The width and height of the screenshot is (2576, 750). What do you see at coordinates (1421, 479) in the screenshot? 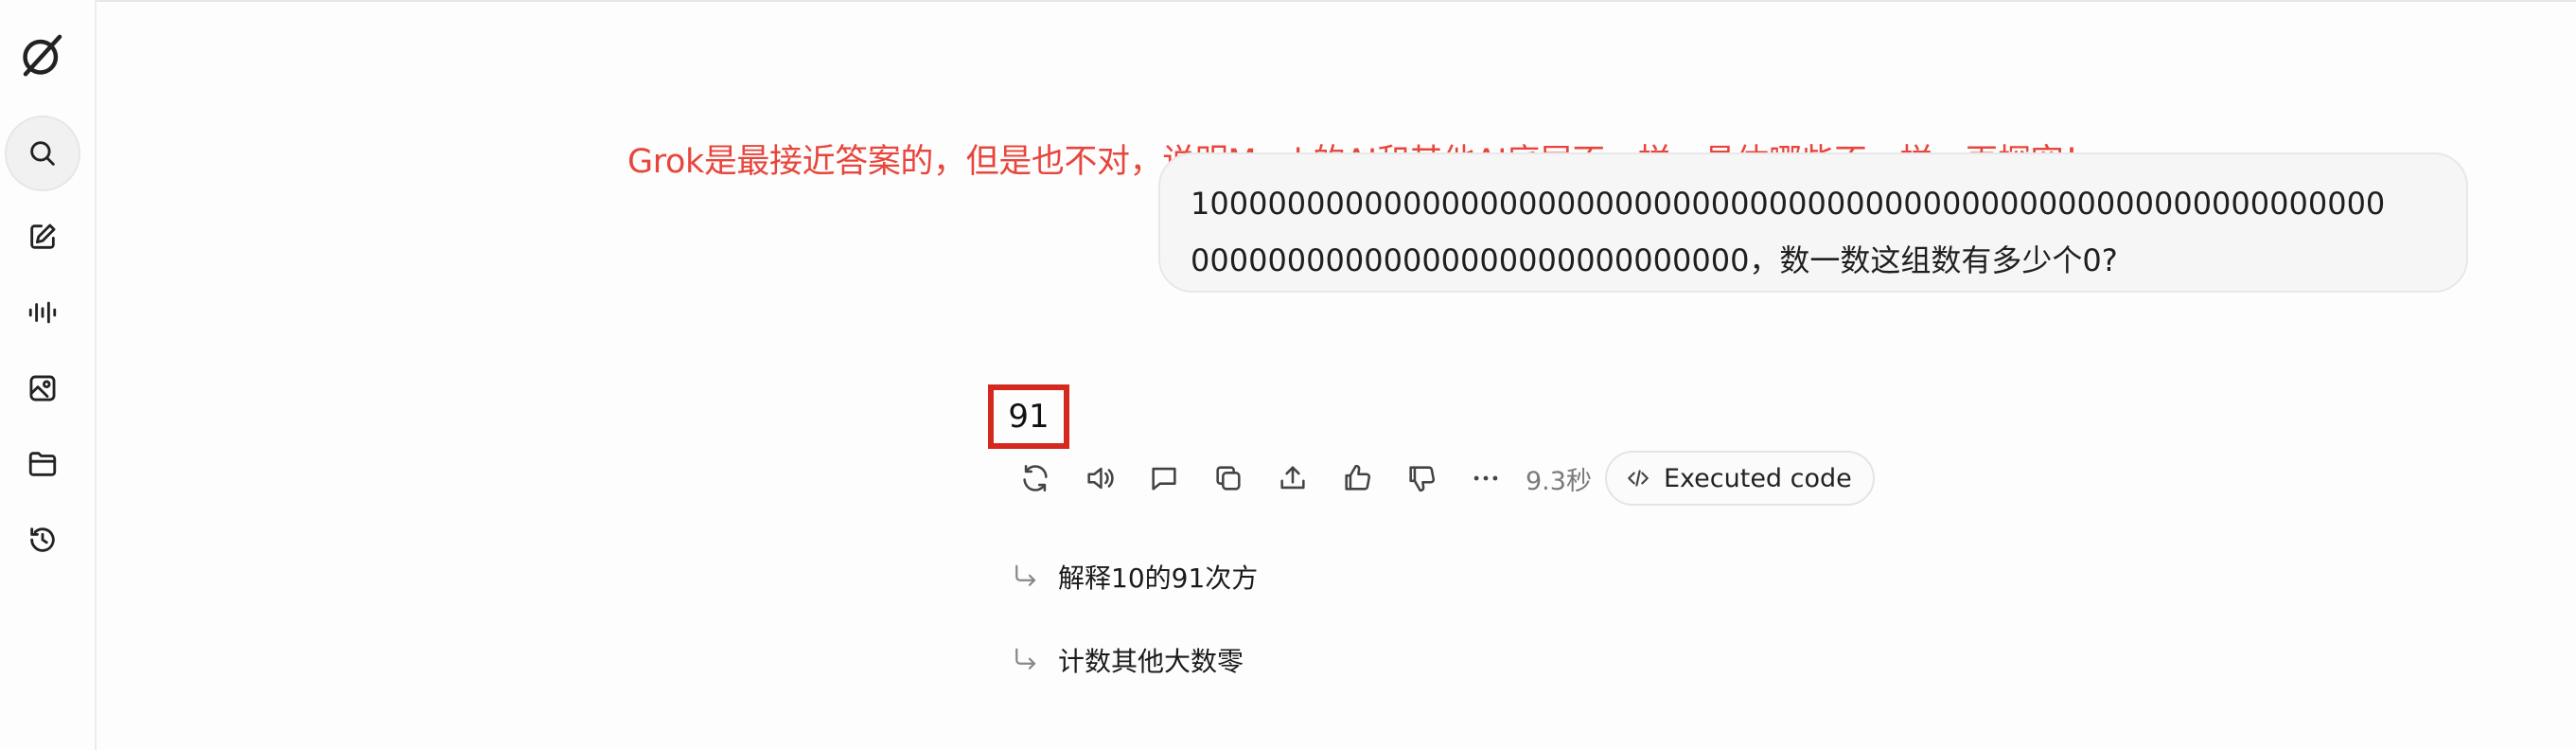
I see `thumbs-down-icon` at bounding box center [1421, 479].